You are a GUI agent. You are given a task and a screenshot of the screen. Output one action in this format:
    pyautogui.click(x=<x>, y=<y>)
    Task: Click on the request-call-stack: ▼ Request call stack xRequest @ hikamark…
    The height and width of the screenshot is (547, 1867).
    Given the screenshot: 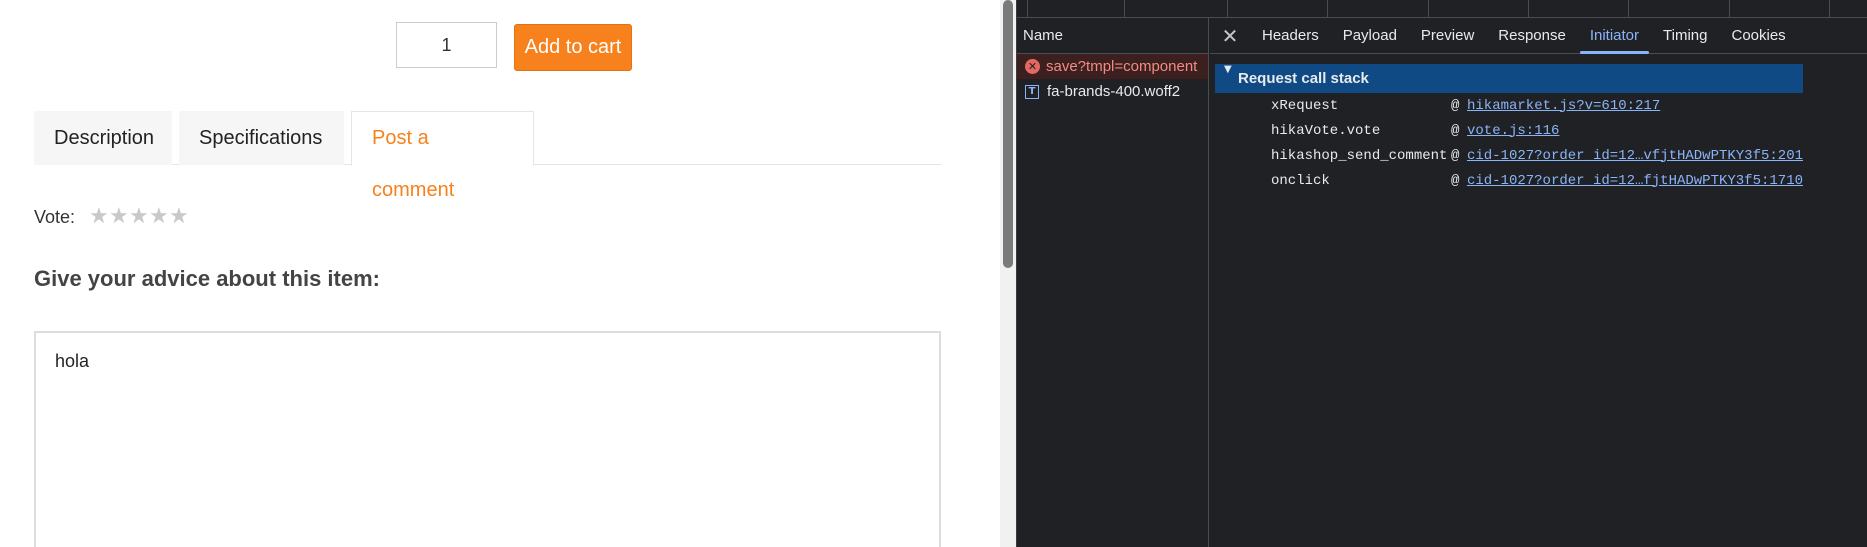 What is the action you would take?
    pyautogui.click(x=1509, y=128)
    